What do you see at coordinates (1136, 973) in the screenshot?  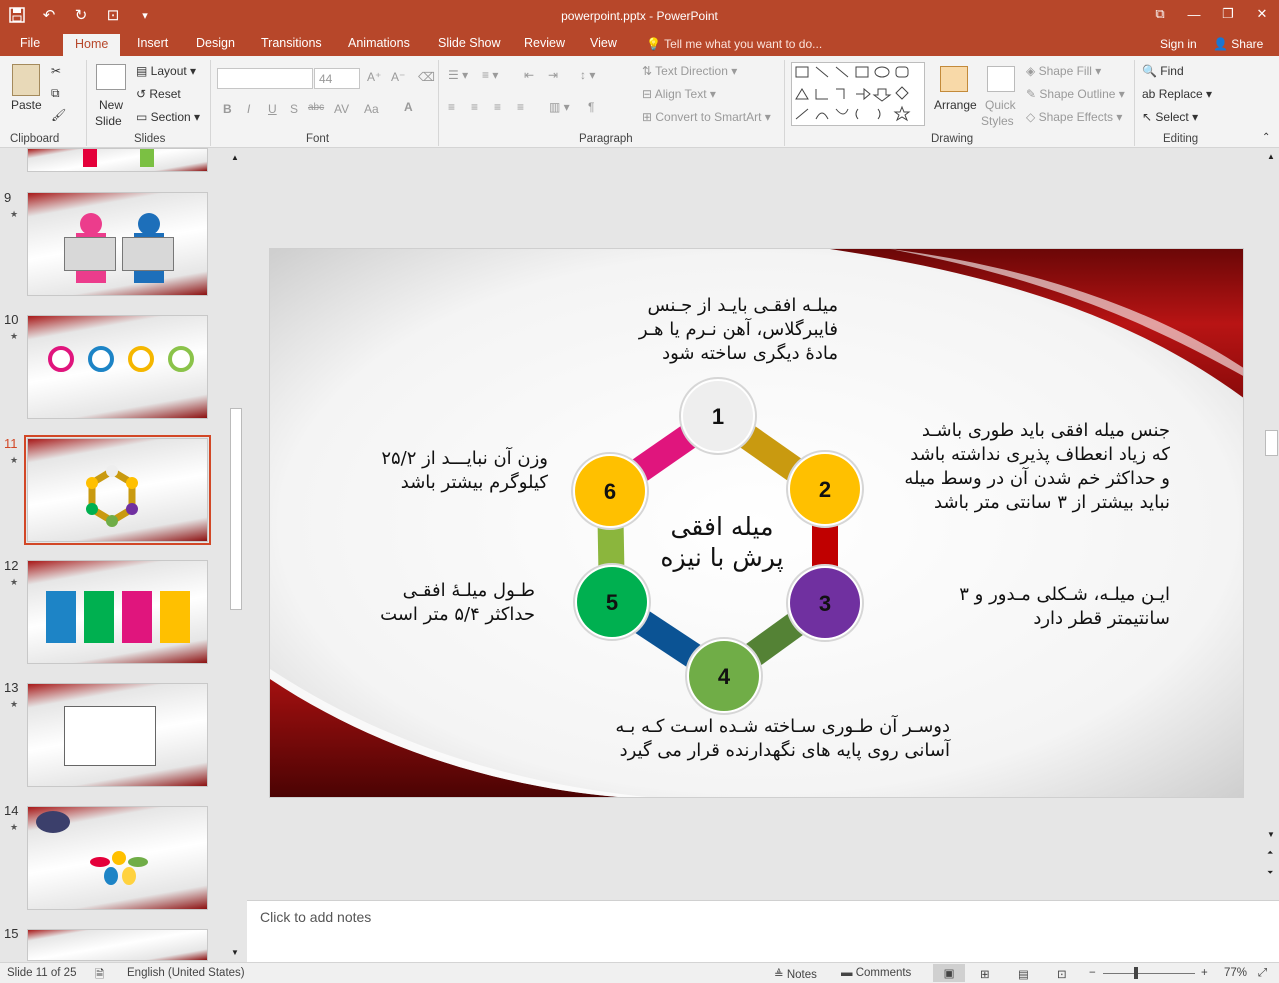 I see `zoom-slider-thumb` at bounding box center [1136, 973].